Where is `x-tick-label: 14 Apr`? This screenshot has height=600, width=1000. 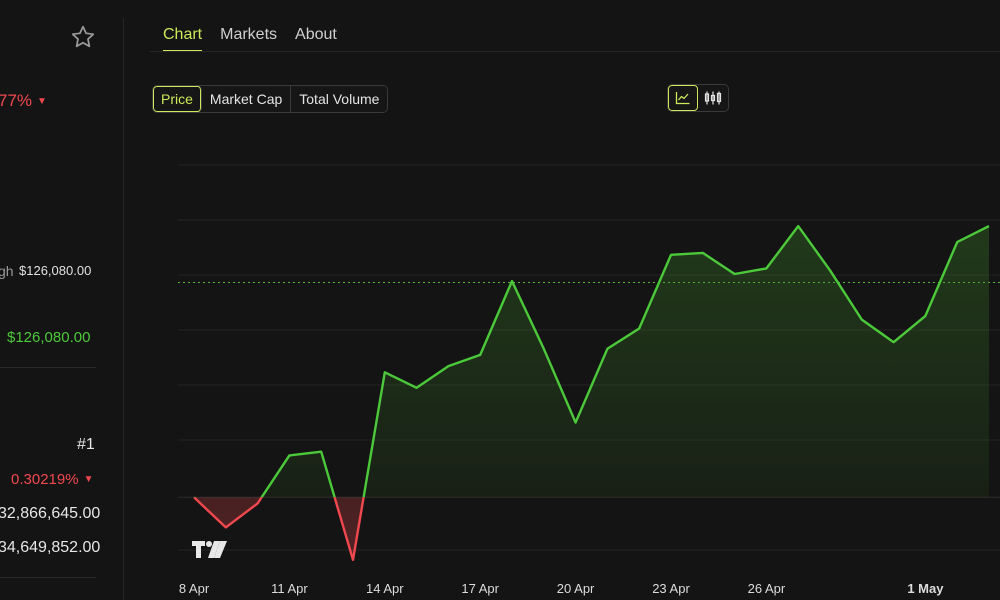 x-tick-label: 14 Apr is located at coordinates (385, 588).